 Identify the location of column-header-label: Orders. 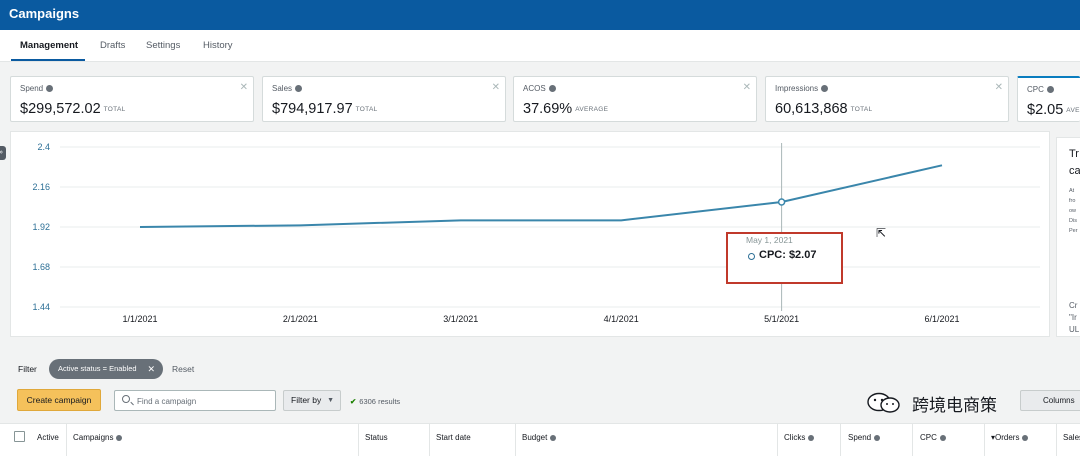
(1007, 437).